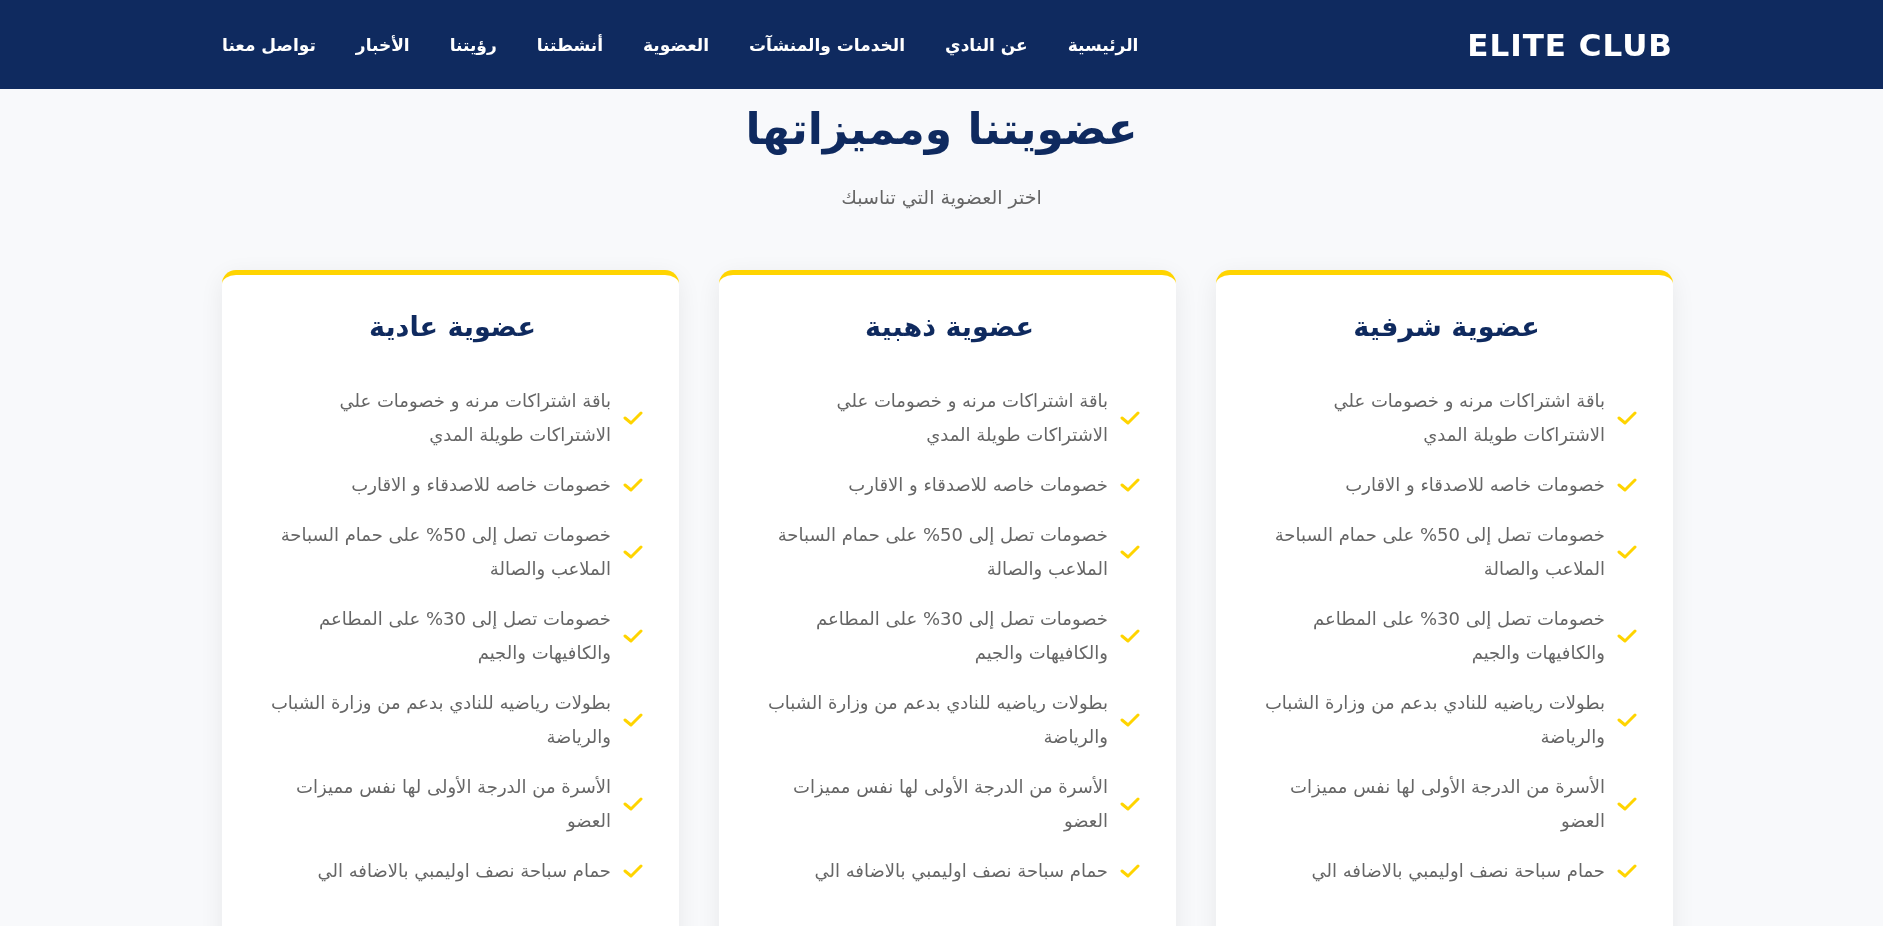 The height and width of the screenshot is (926, 1883). Describe the element at coordinates (570, 44) in the screenshot. I see `nav-link: أنشطتنا` at that location.